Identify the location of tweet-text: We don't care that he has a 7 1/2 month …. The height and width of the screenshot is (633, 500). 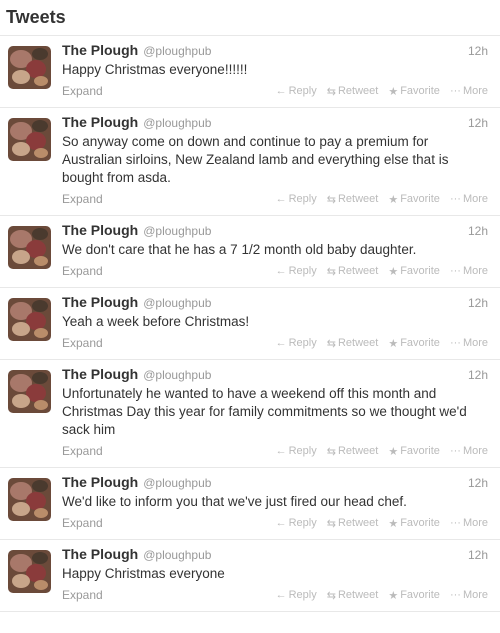
(239, 249).